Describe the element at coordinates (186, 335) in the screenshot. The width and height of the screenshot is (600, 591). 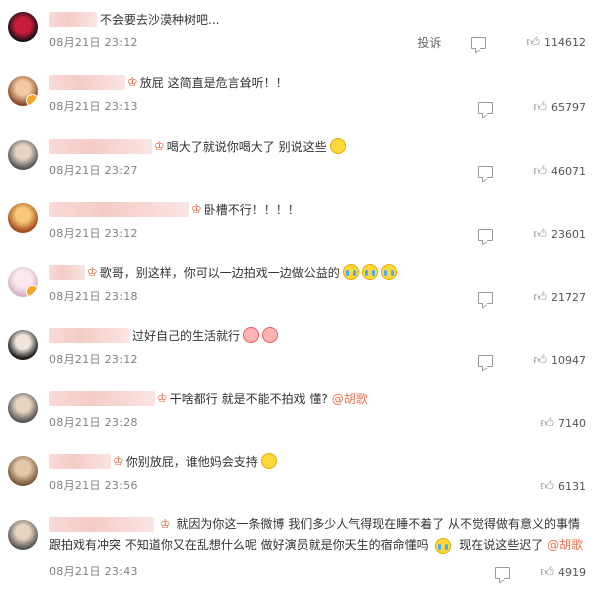
I see `comment-text: 过好自己的生活就行` at that location.